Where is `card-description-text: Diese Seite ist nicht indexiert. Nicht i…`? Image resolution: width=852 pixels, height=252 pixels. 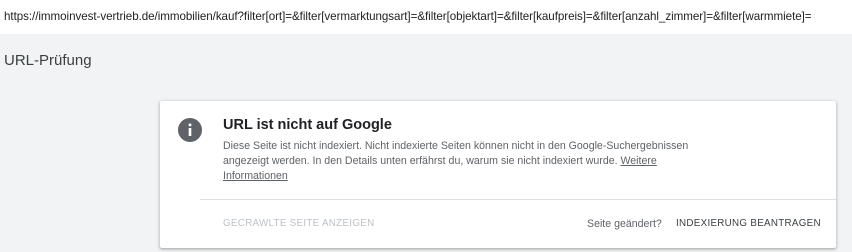 card-description-text: Diese Seite ist nicht indexiert. Nicht i… is located at coordinates (456, 153).